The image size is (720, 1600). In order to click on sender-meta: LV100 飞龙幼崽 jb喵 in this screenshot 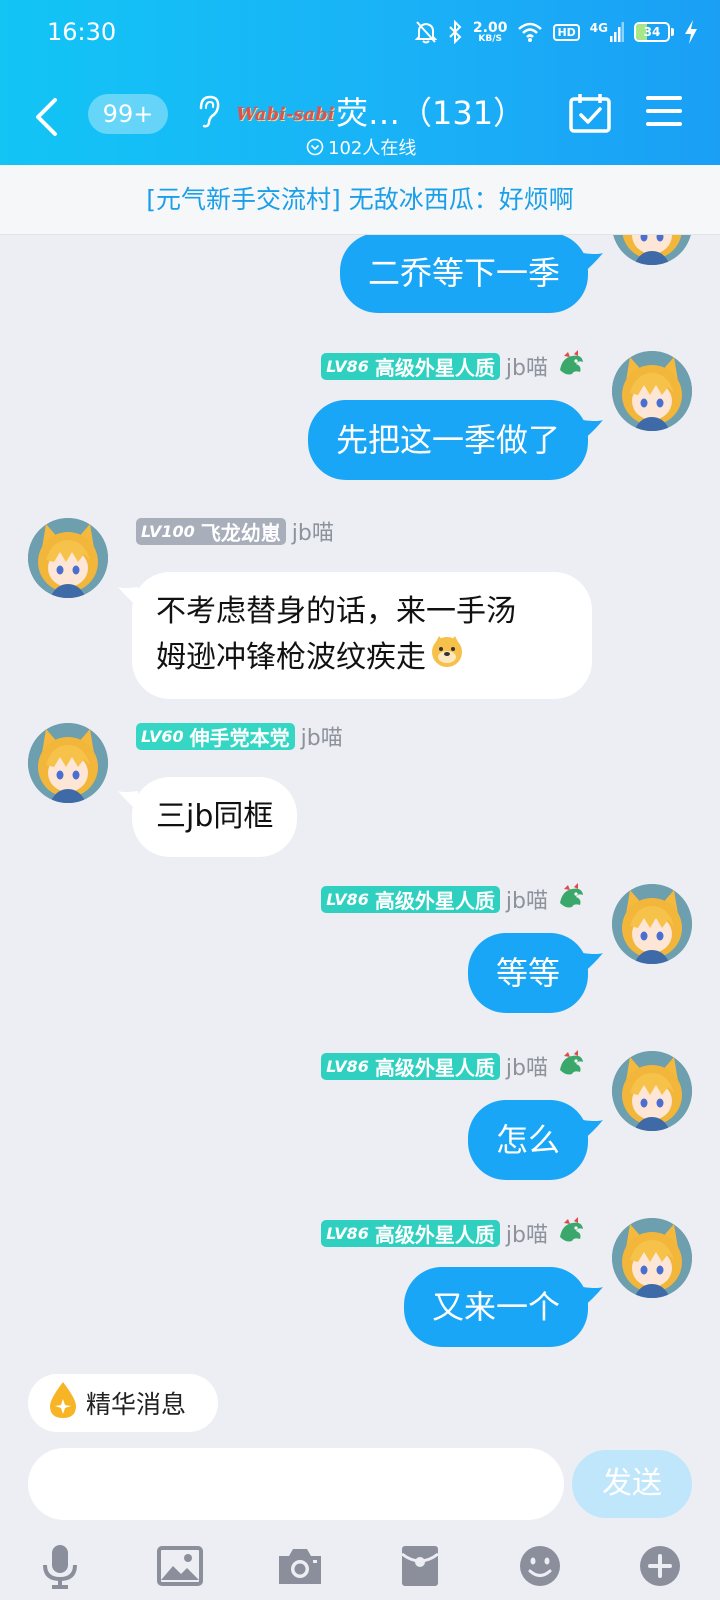, I will do `click(235, 531)`.